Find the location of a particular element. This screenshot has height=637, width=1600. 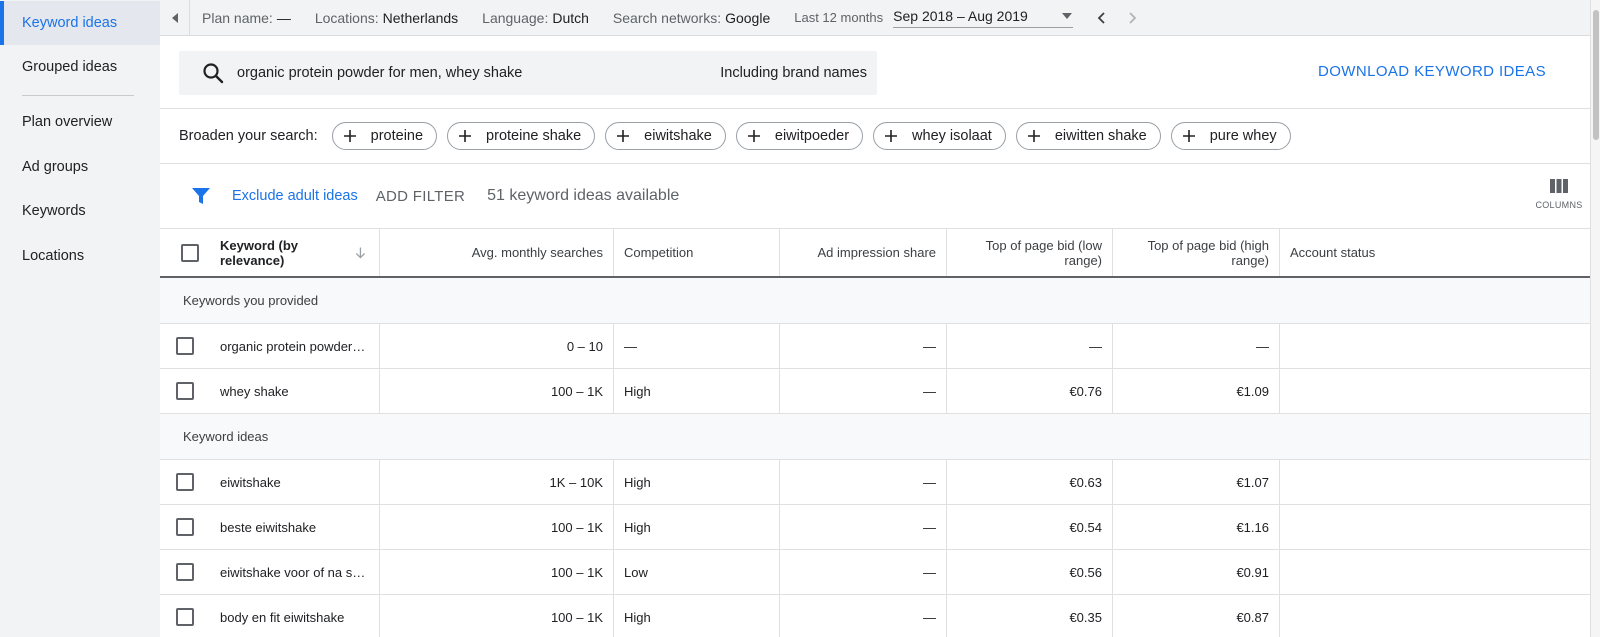

competition-cell: — is located at coordinates (697, 346).